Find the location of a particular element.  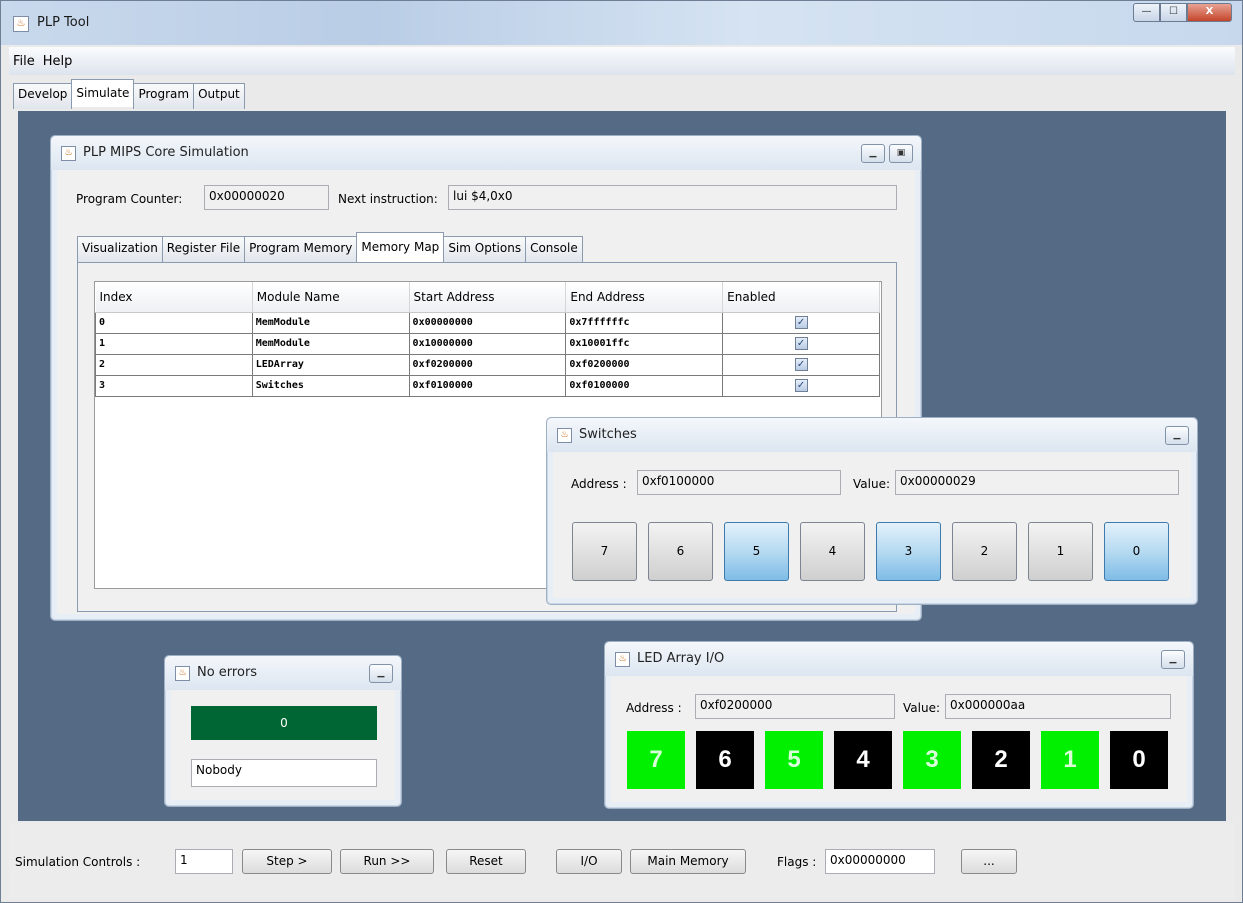

column-header-end-address: End Address is located at coordinates (644, 297).